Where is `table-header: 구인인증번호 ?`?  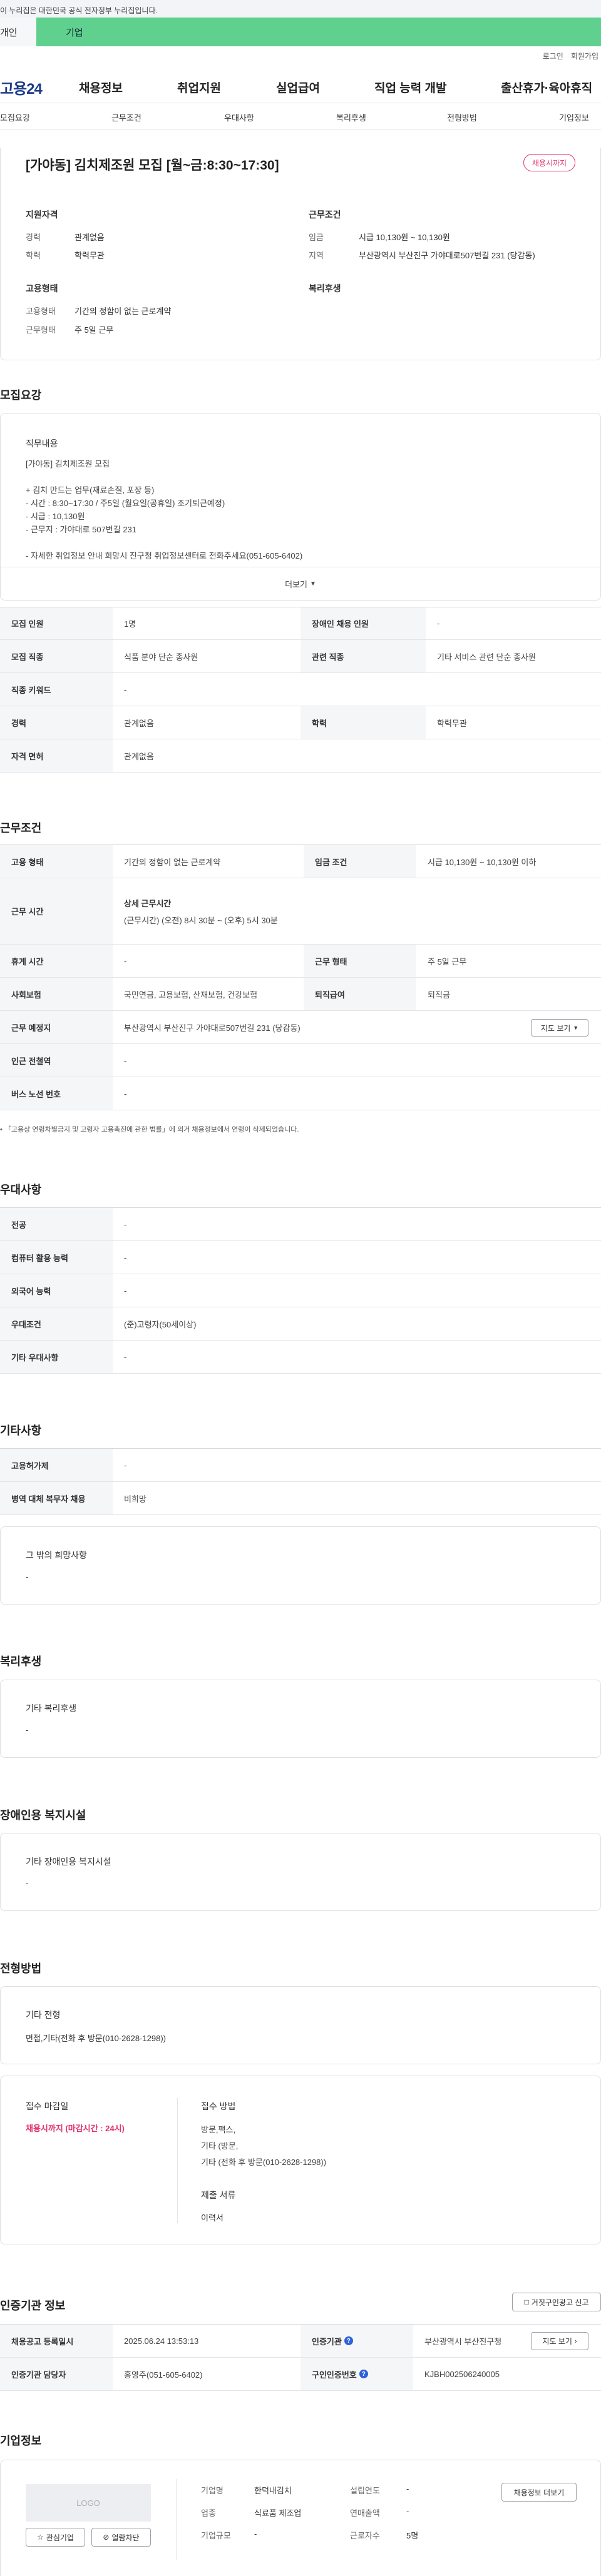
table-header: 구인인증번호 ? is located at coordinates (356, 2374).